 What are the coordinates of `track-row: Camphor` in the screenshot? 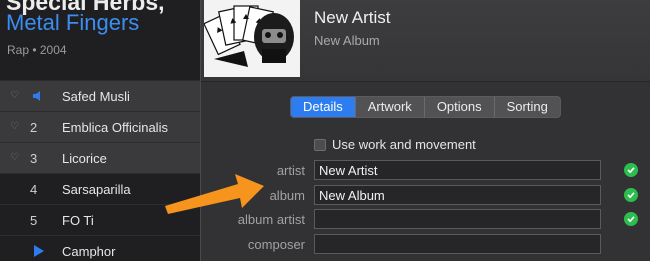 It's located at (100, 248).